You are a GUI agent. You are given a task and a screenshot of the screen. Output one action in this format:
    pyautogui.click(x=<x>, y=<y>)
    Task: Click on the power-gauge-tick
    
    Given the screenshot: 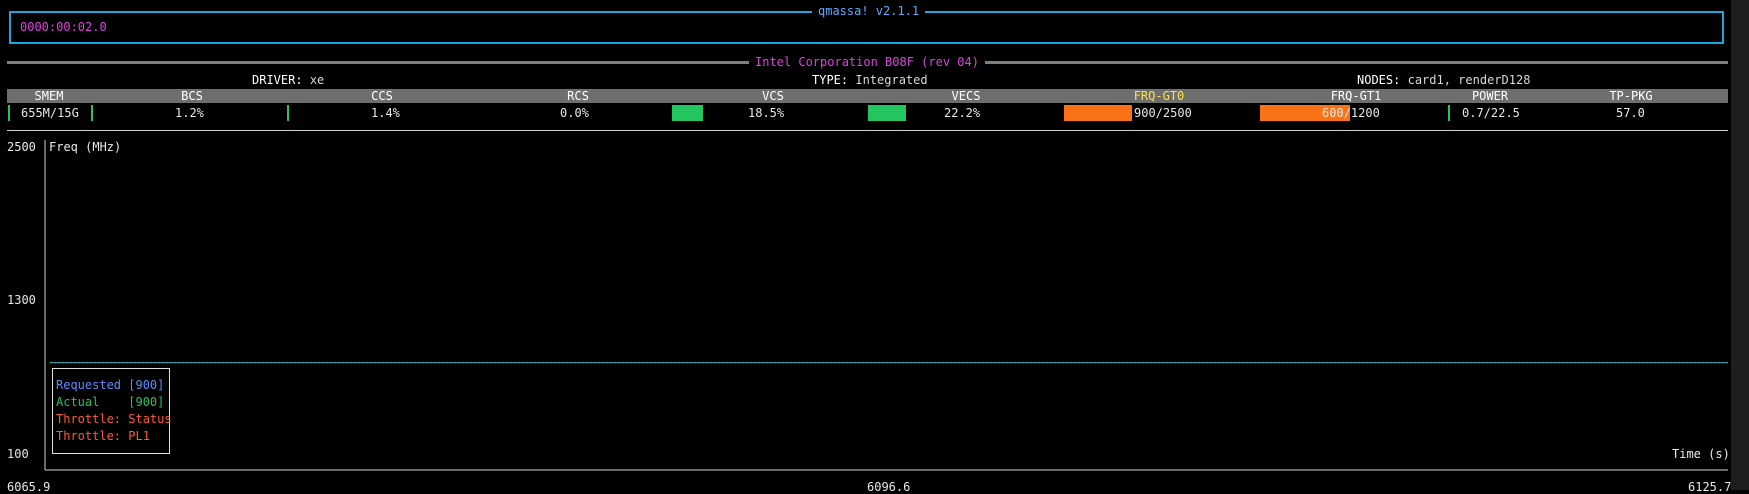 What is the action you would take?
    pyautogui.click(x=1449, y=113)
    